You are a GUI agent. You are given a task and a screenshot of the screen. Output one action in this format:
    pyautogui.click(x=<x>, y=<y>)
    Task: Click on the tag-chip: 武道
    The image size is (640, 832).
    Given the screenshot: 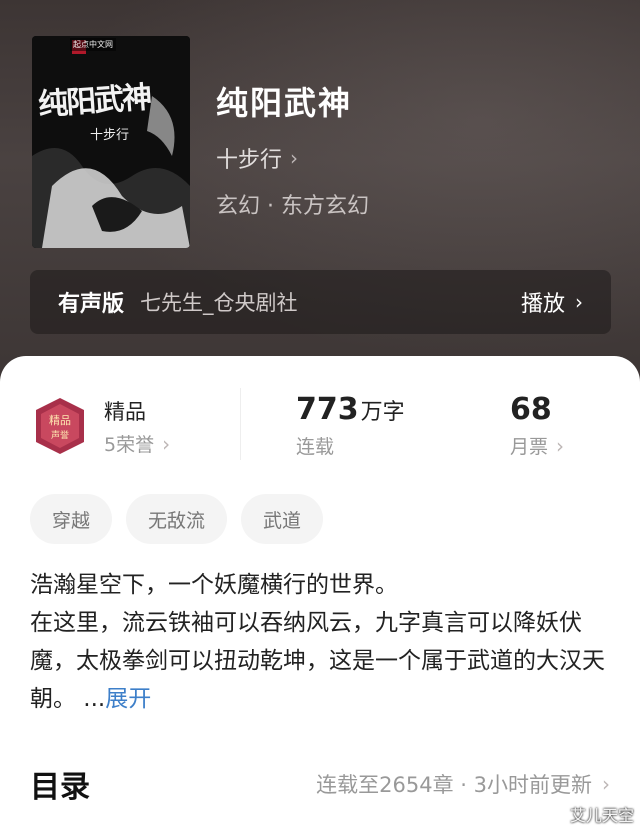 What is the action you would take?
    pyautogui.click(x=282, y=519)
    